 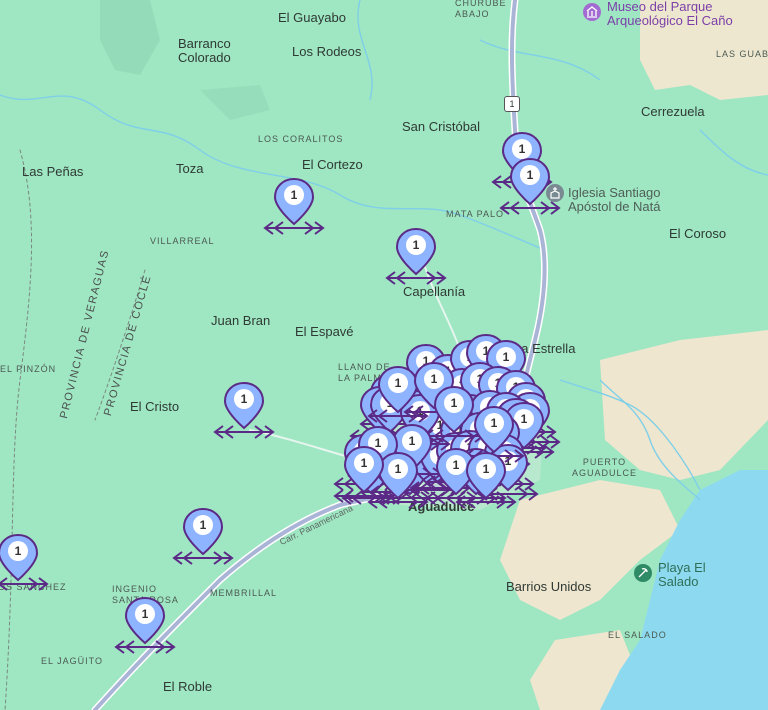 What do you see at coordinates (155, 406) in the screenshot?
I see `place-label-el-cristo: El Cristo` at bounding box center [155, 406].